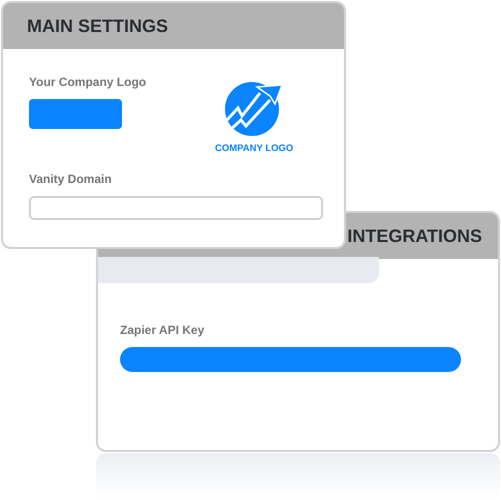 Image resolution: width=501 pixels, height=500 pixels. Describe the element at coordinates (163, 330) in the screenshot. I see `field-label: Zapier API Key` at that location.